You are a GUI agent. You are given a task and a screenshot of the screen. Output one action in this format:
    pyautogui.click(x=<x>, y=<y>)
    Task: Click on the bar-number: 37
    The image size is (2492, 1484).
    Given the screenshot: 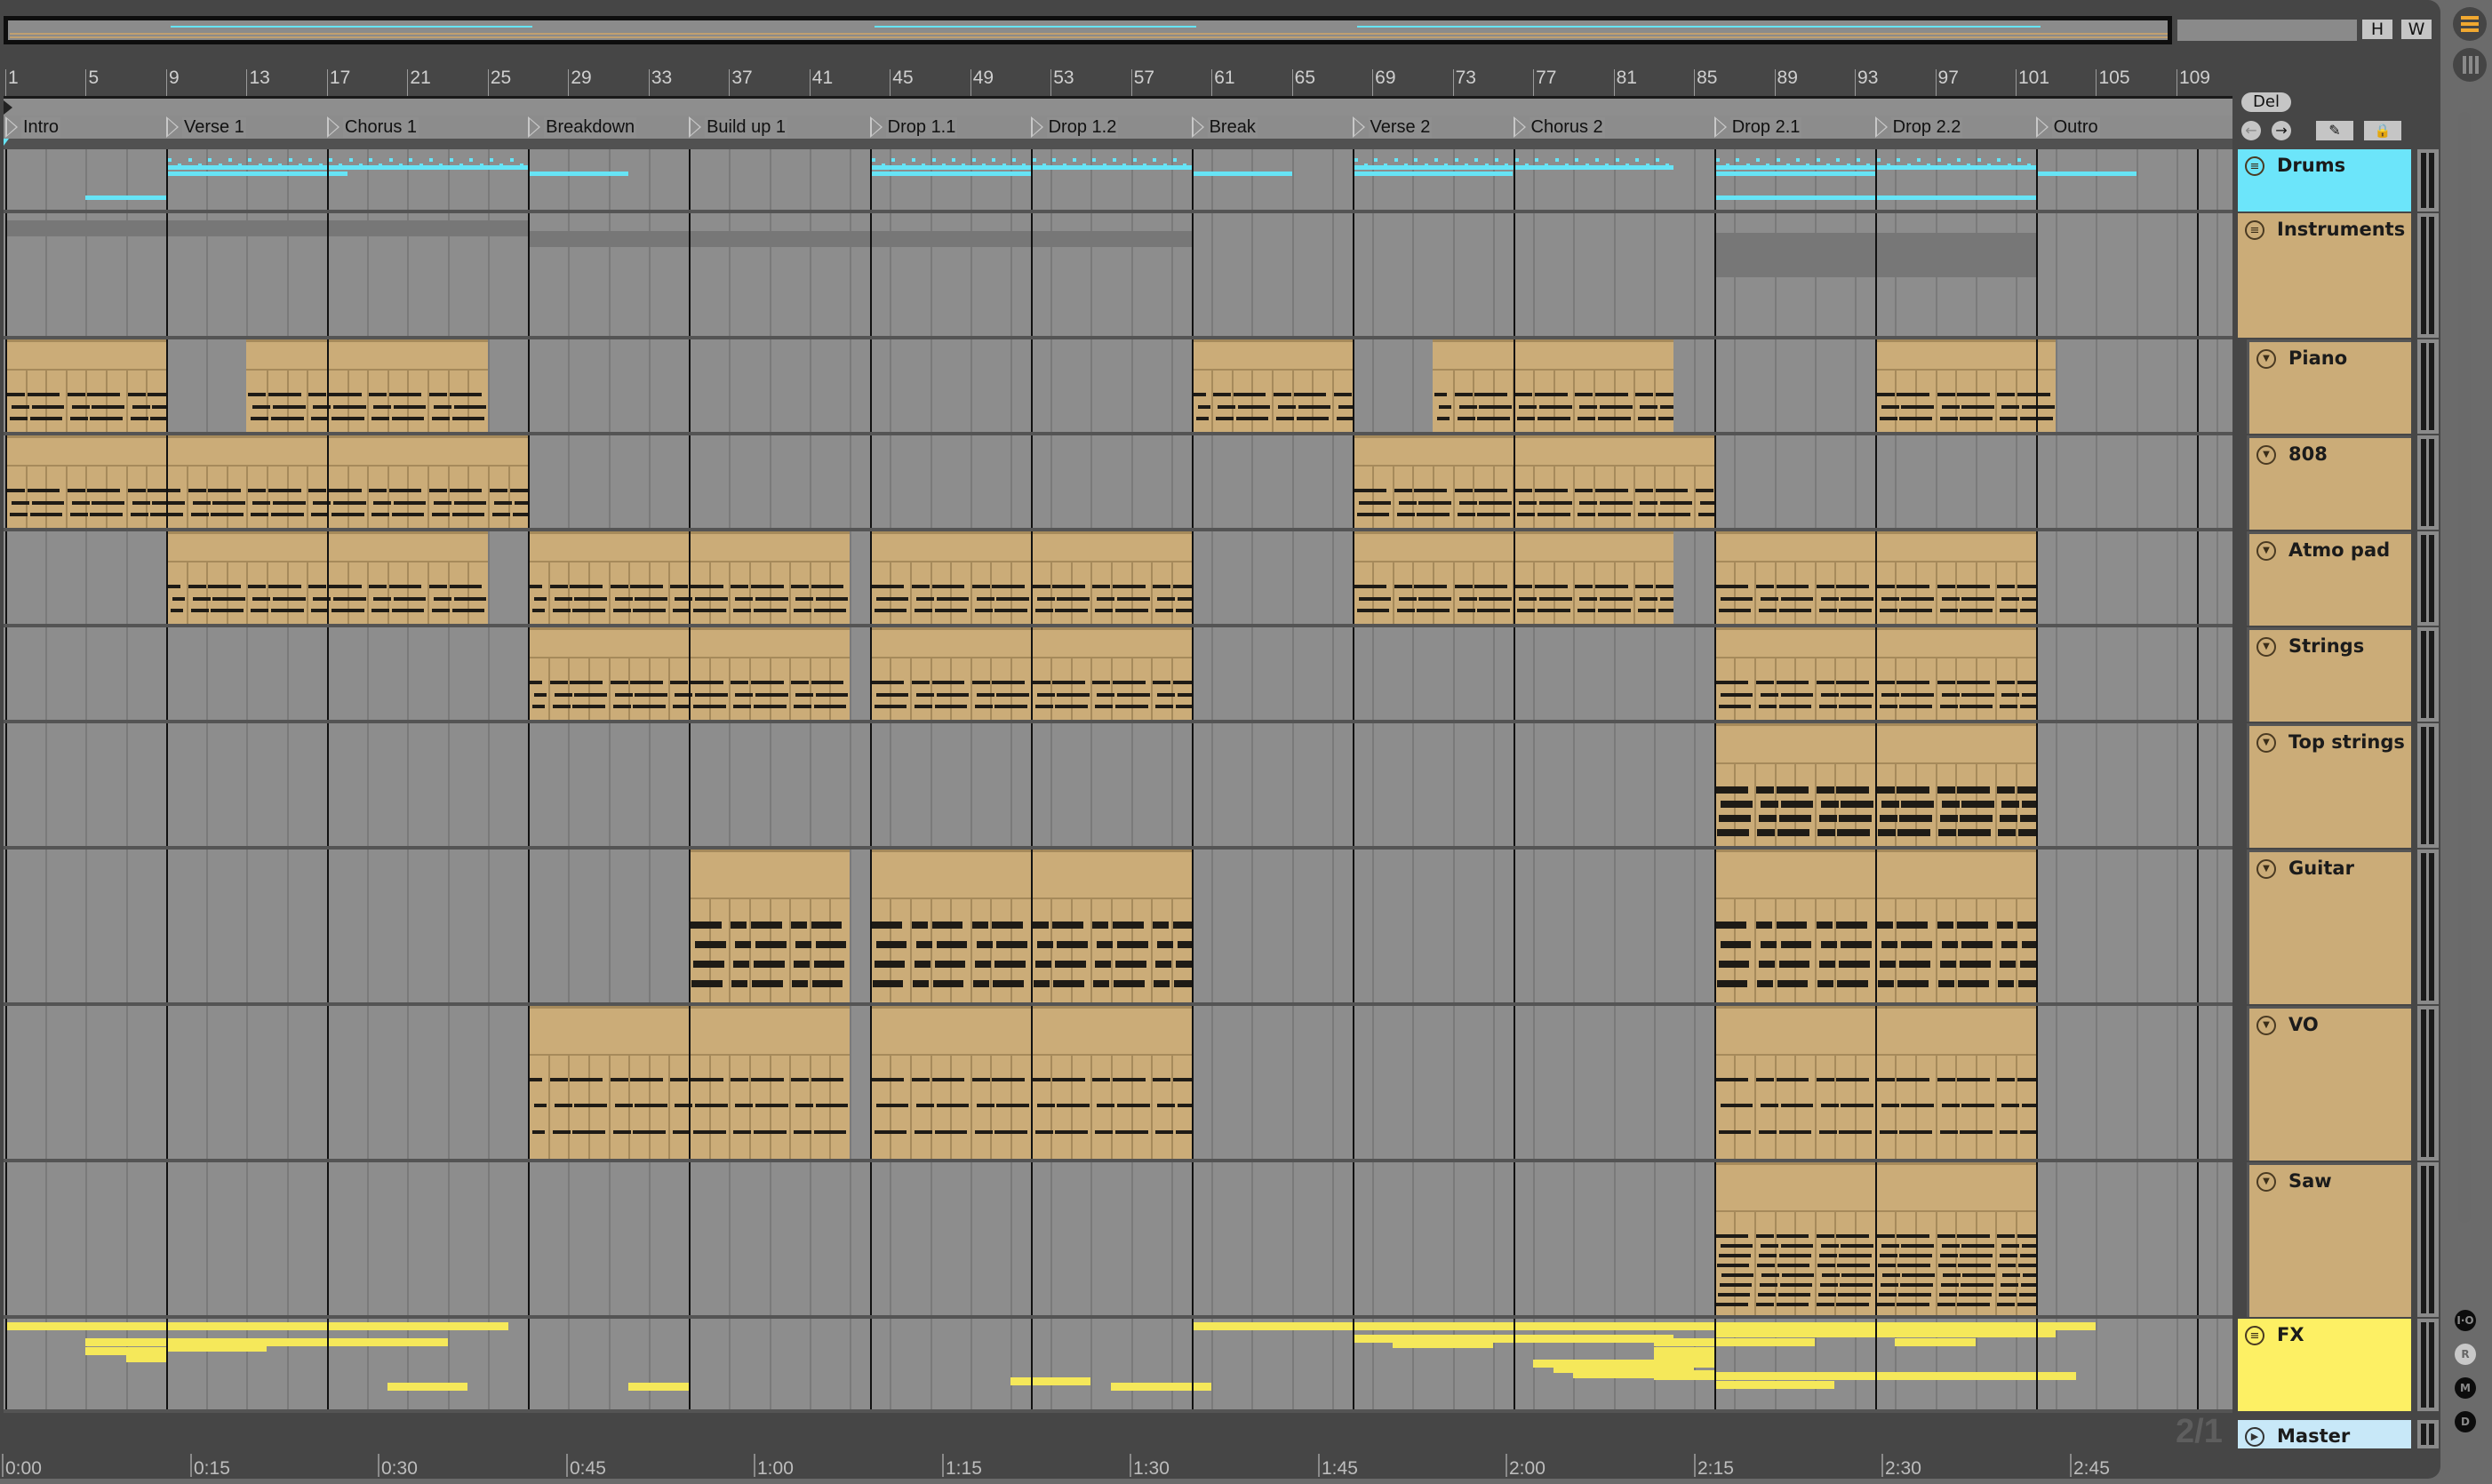 What is the action you would take?
    pyautogui.click(x=741, y=82)
    